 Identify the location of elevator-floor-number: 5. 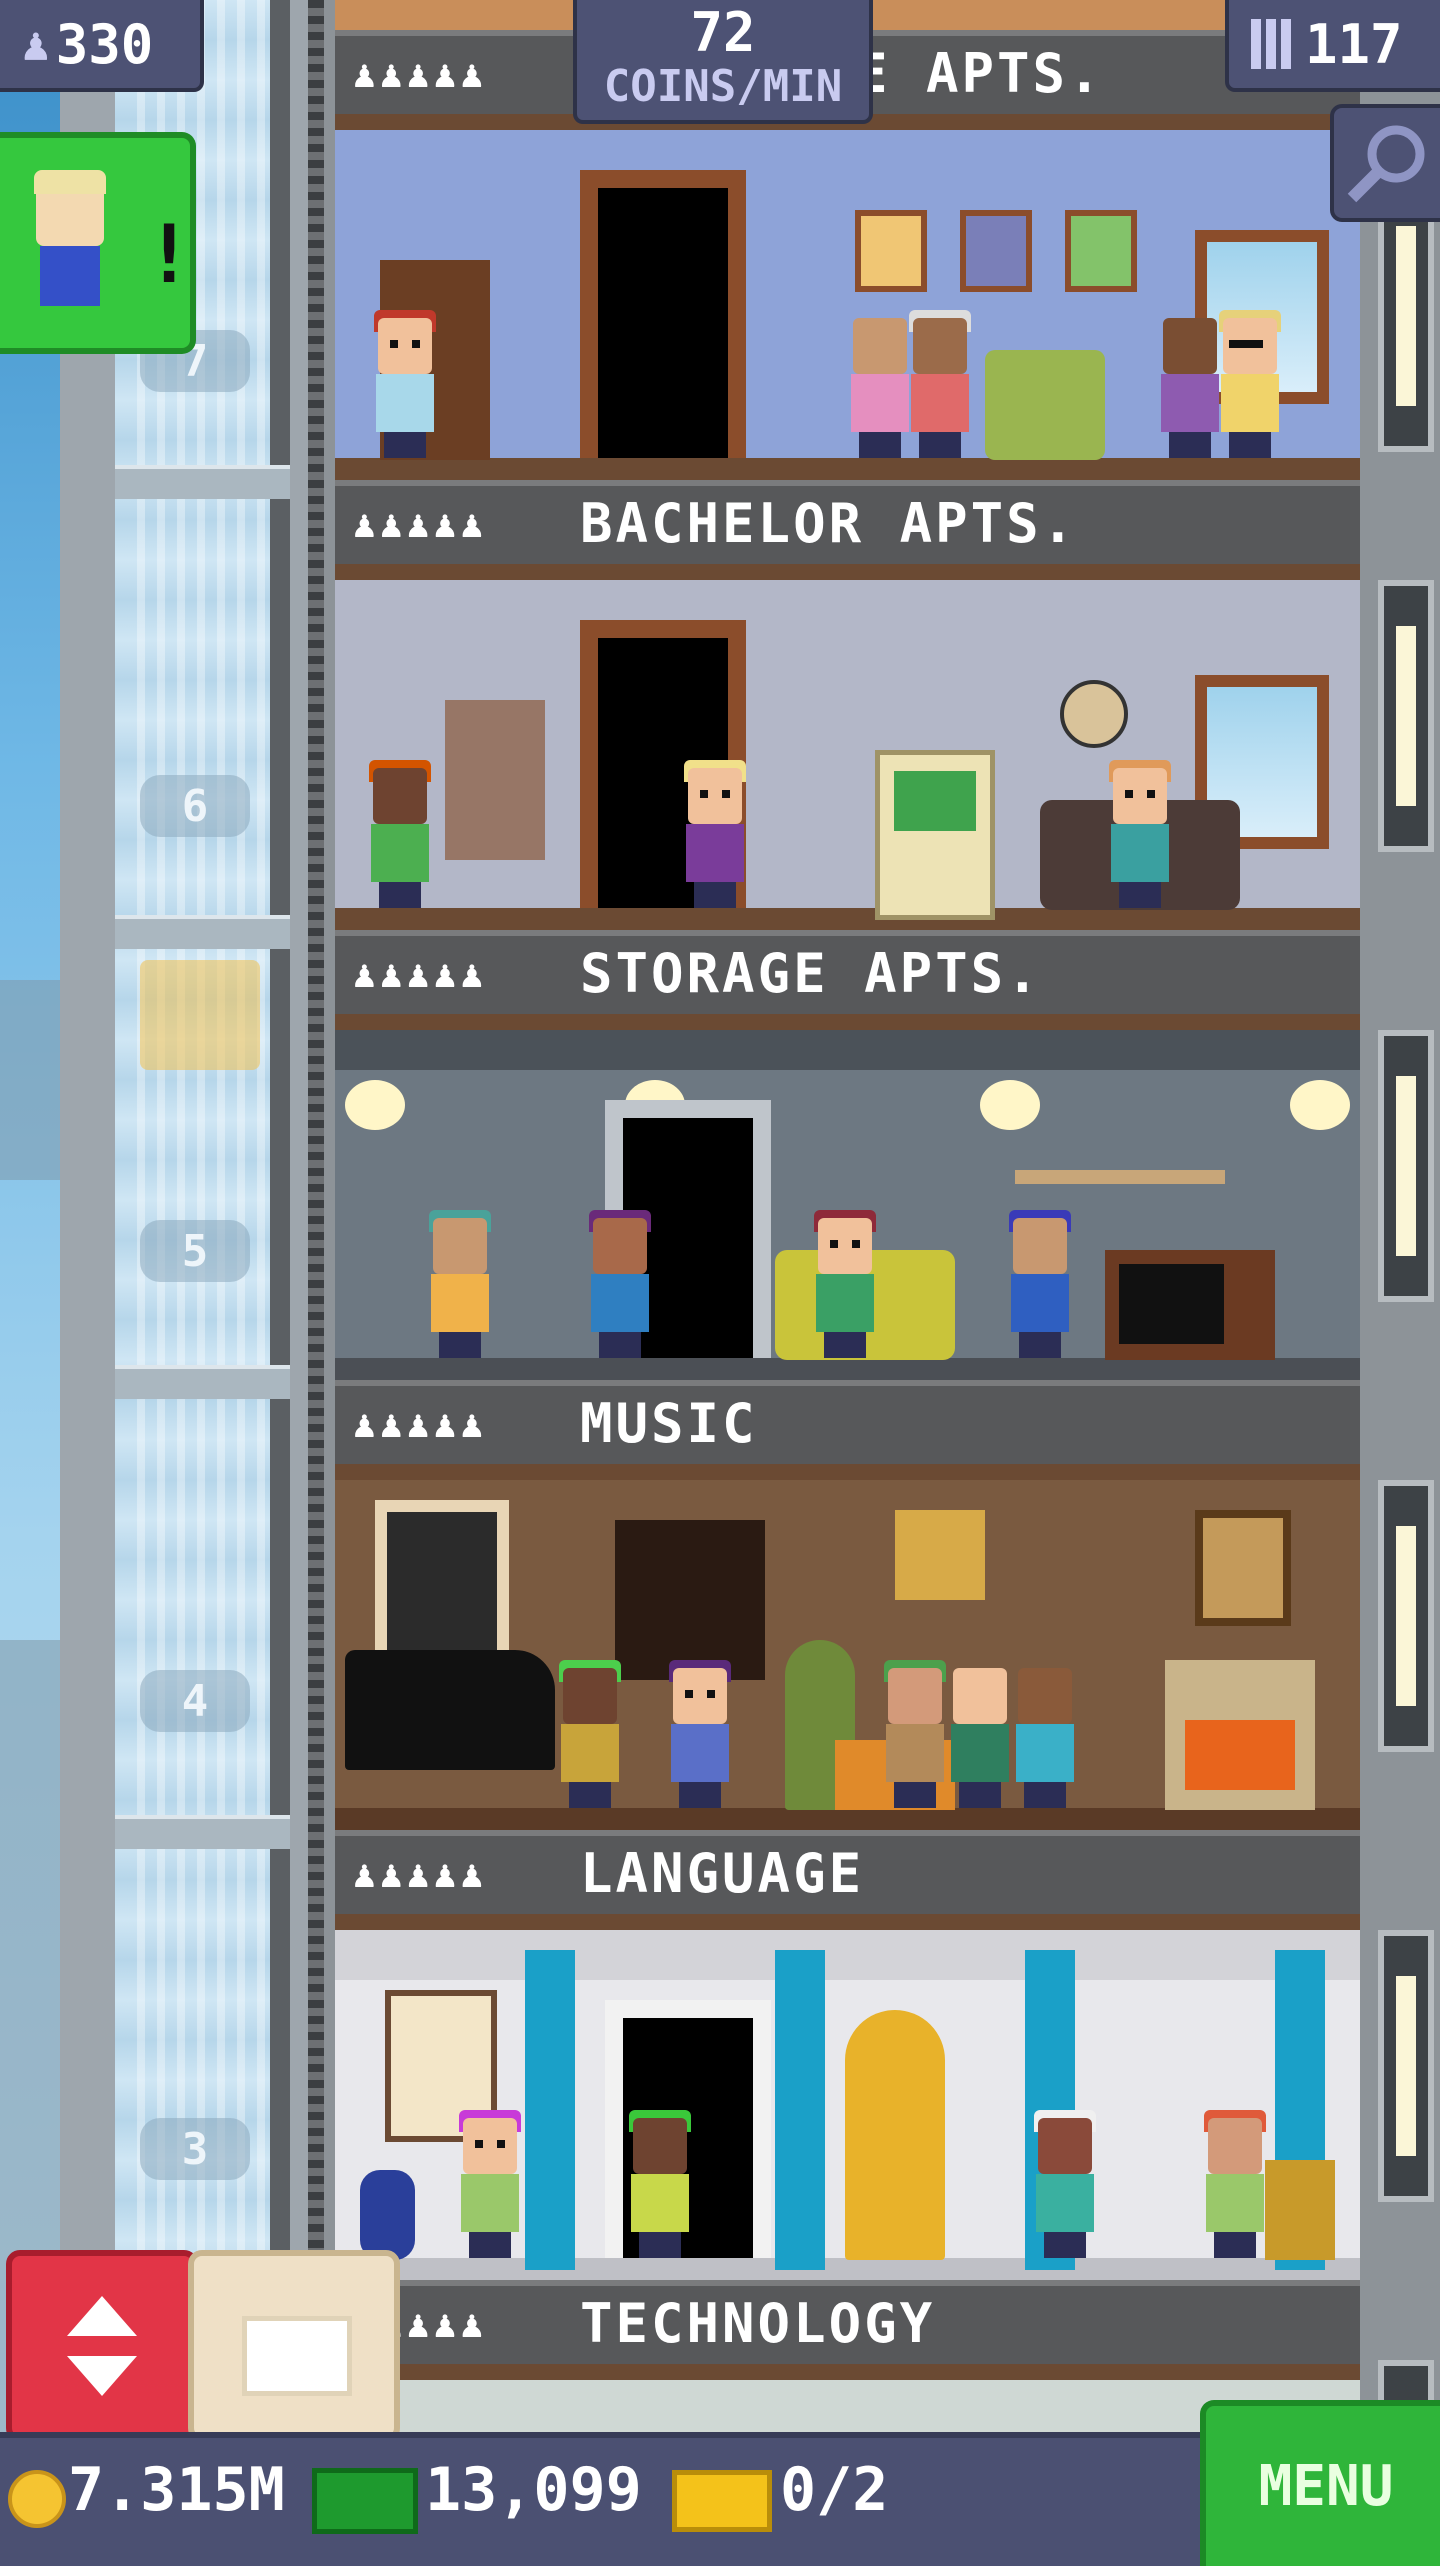
(195, 1251).